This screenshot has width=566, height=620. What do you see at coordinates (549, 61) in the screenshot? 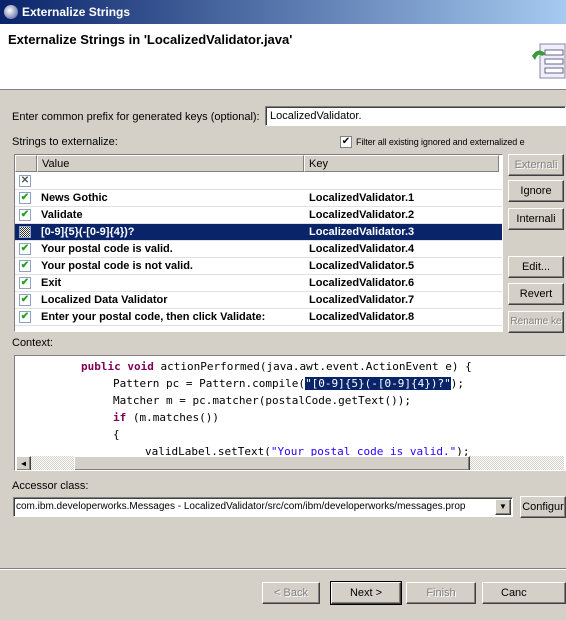
I see `externalize-wizard-icon` at bounding box center [549, 61].